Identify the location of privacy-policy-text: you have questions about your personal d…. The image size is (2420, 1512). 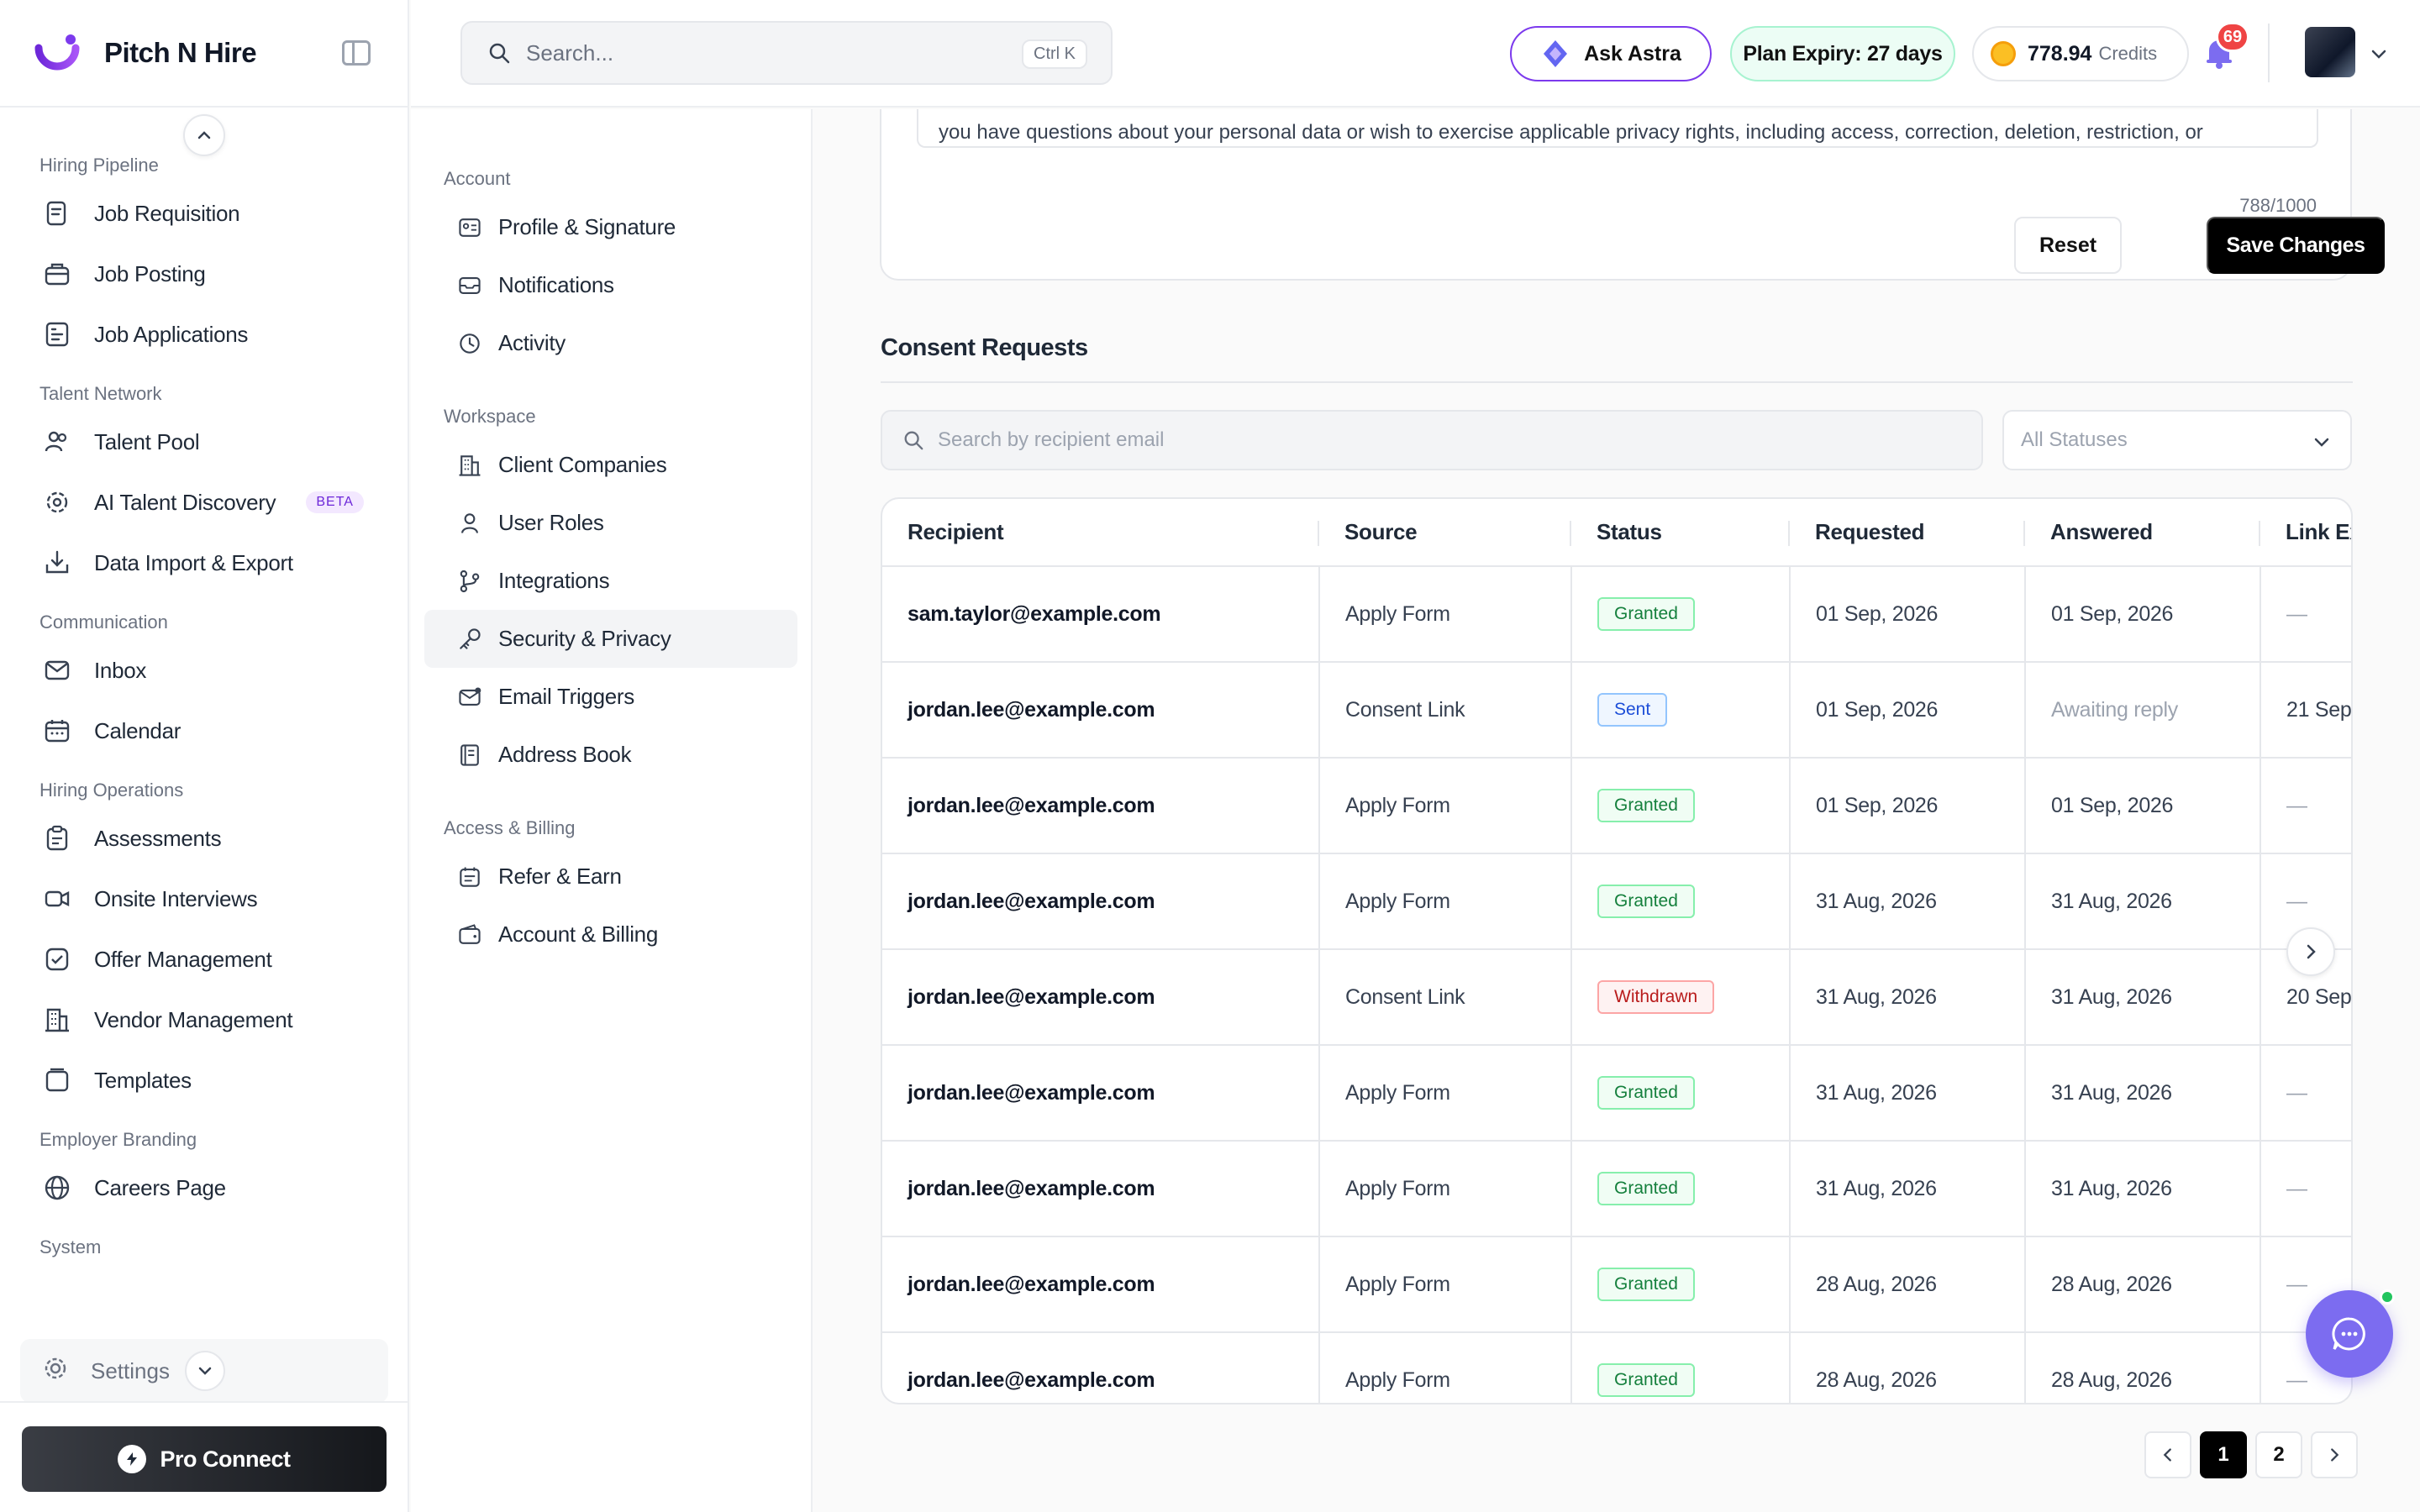
(1571, 132).